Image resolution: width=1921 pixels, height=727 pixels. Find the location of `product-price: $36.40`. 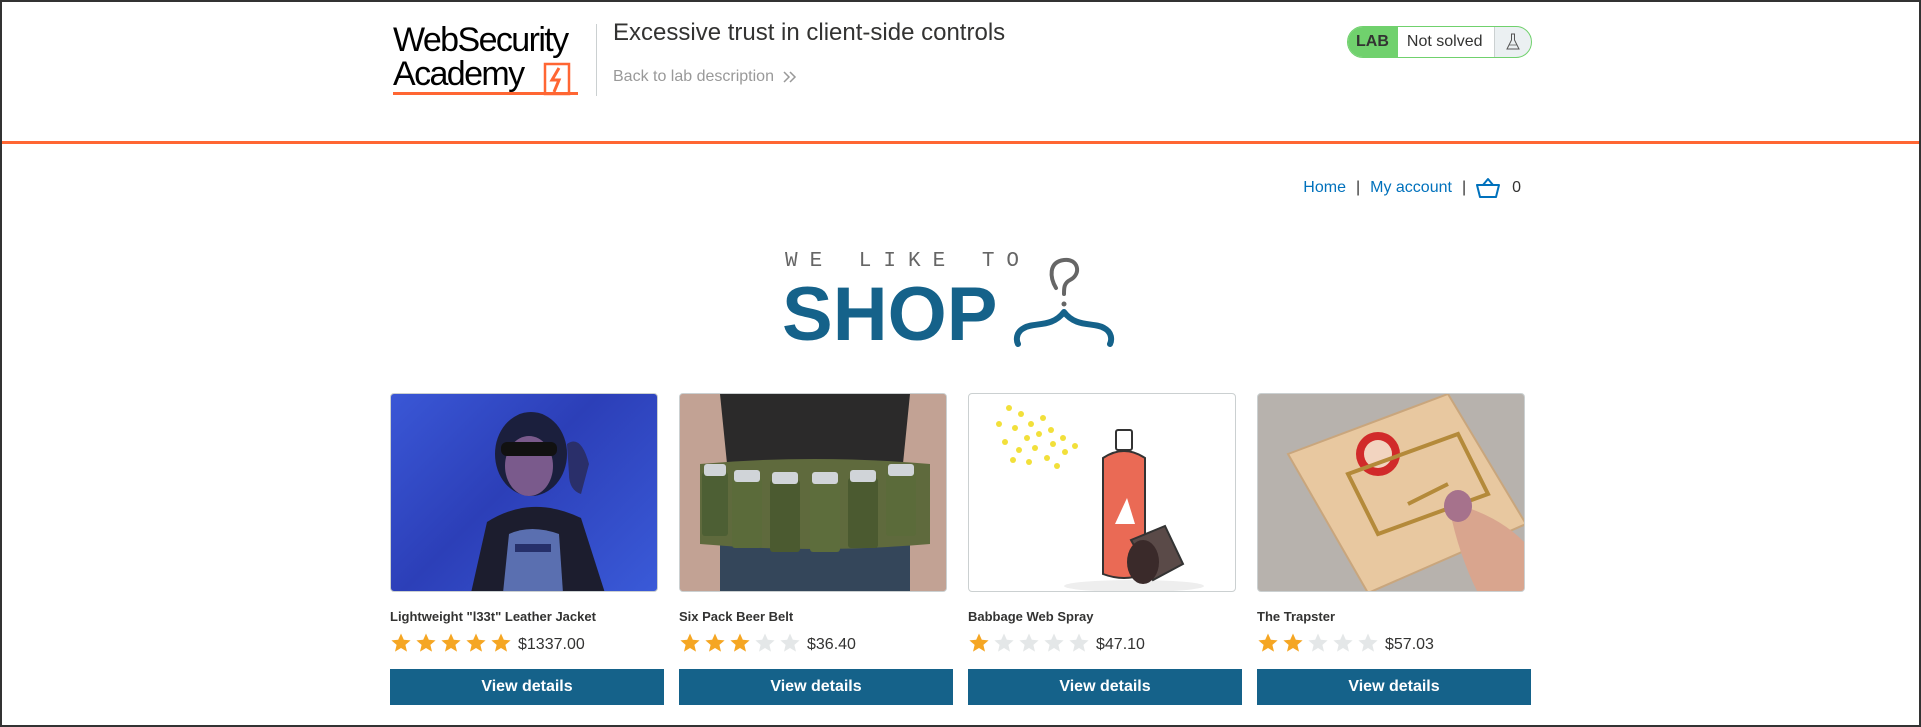

product-price: $36.40 is located at coordinates (831, 644).